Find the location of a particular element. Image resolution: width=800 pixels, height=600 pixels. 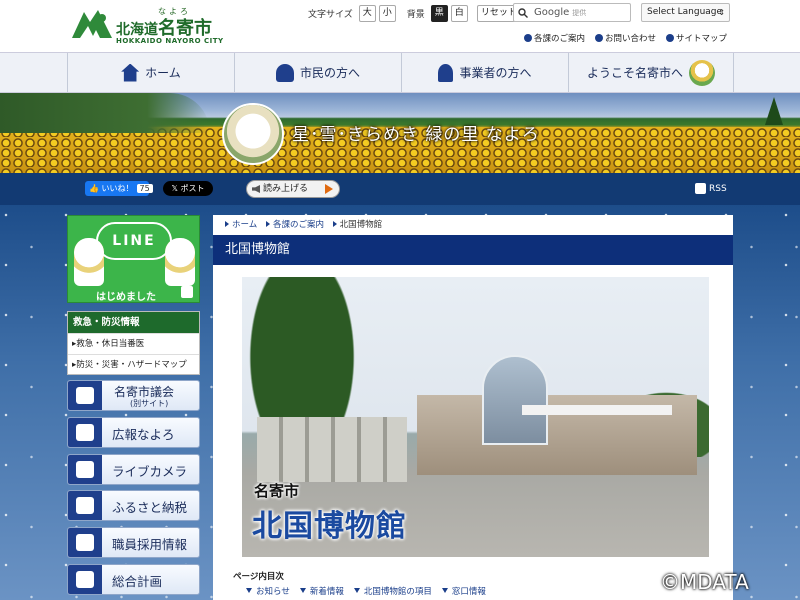

facebook-like-button: 👍 いいね！ 75 is located at coordinates (119, 188).